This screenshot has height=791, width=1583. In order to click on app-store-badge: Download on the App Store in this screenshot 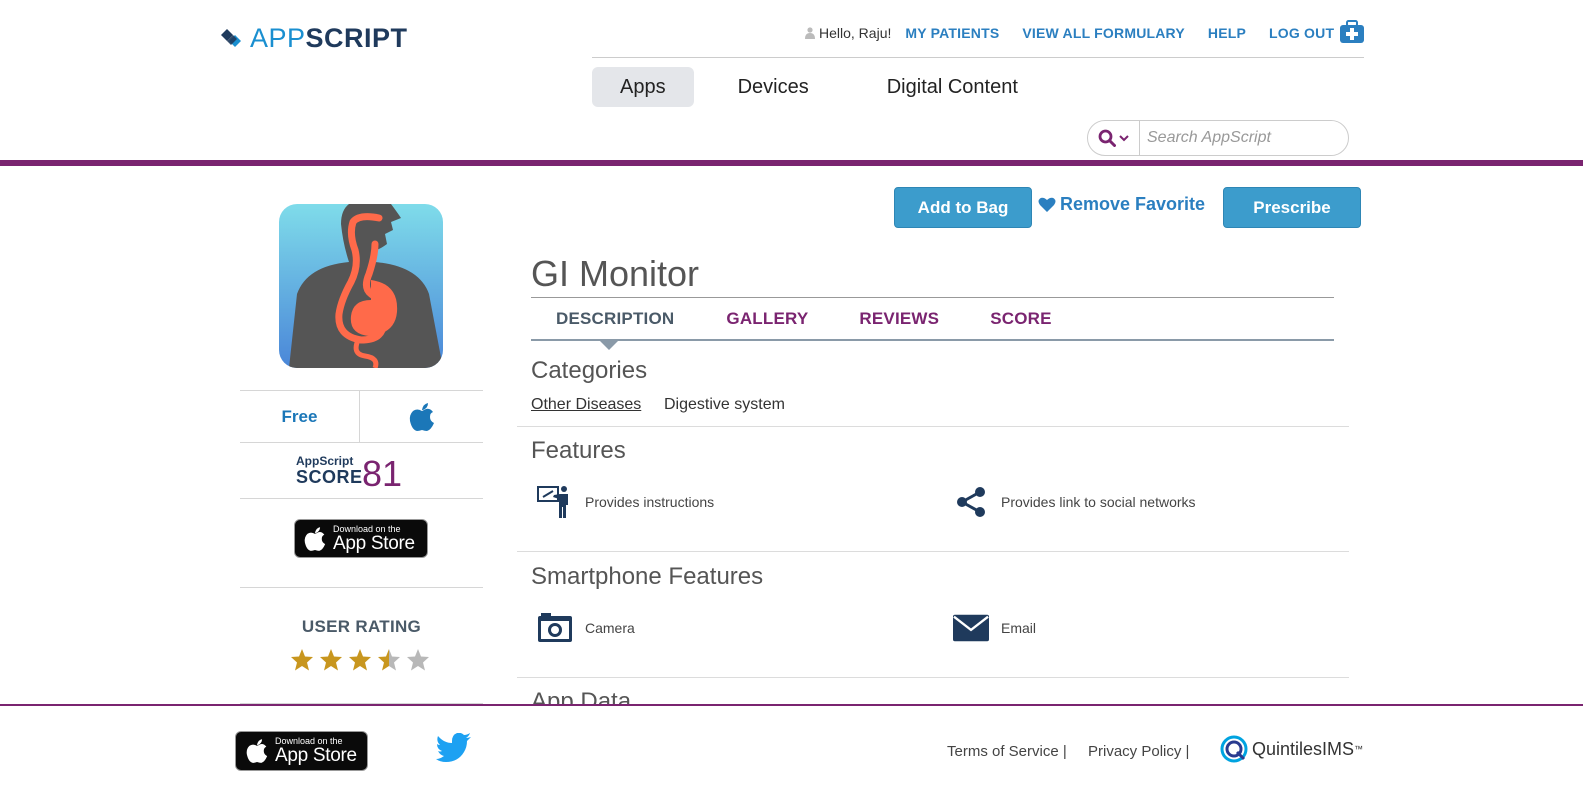, I will do `click(361, 538)`.